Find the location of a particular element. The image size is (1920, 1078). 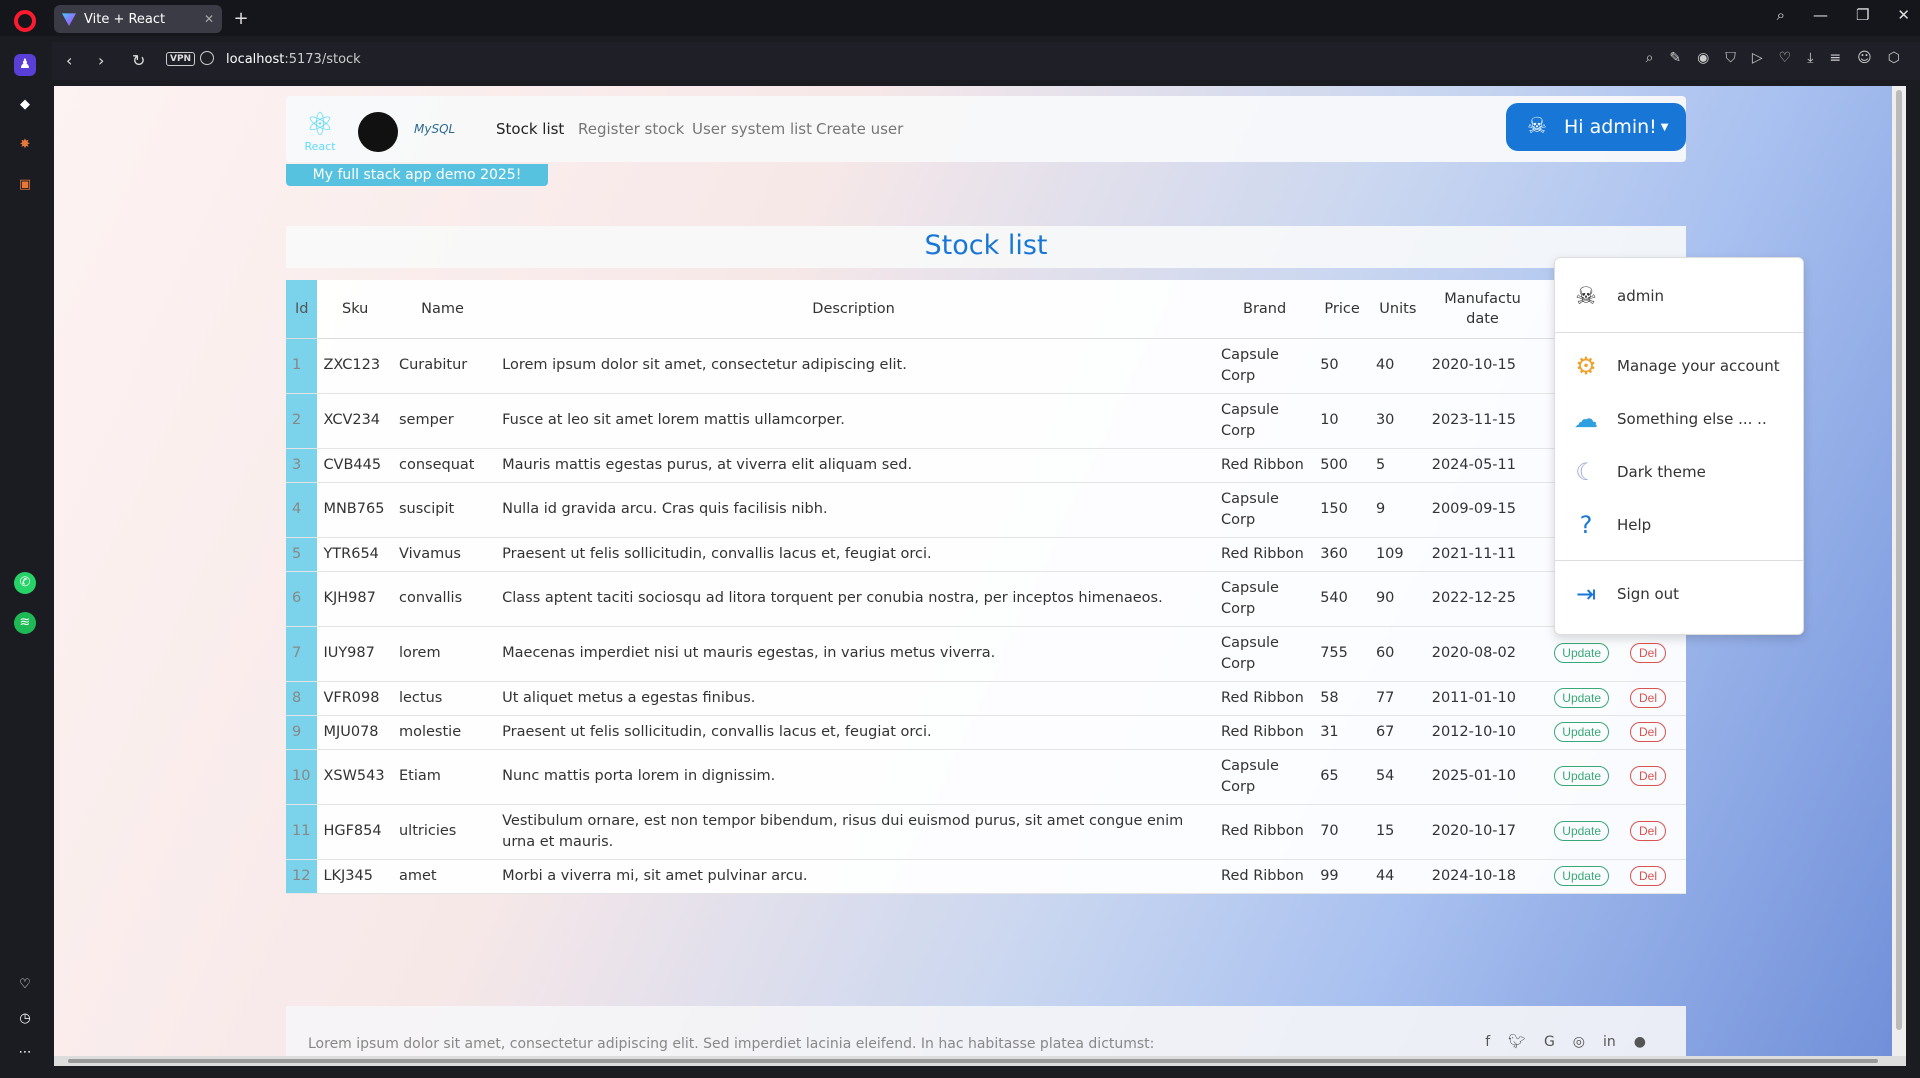

whatsapp-icon: ✆ is located at coordinates (25, 583).